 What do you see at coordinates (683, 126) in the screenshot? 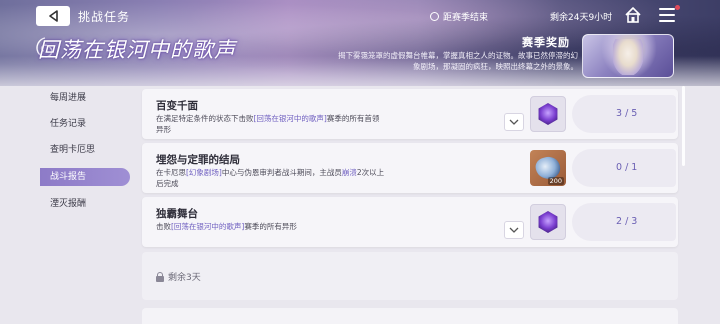
I see `scrollbar` at bounding box center [683, 126].